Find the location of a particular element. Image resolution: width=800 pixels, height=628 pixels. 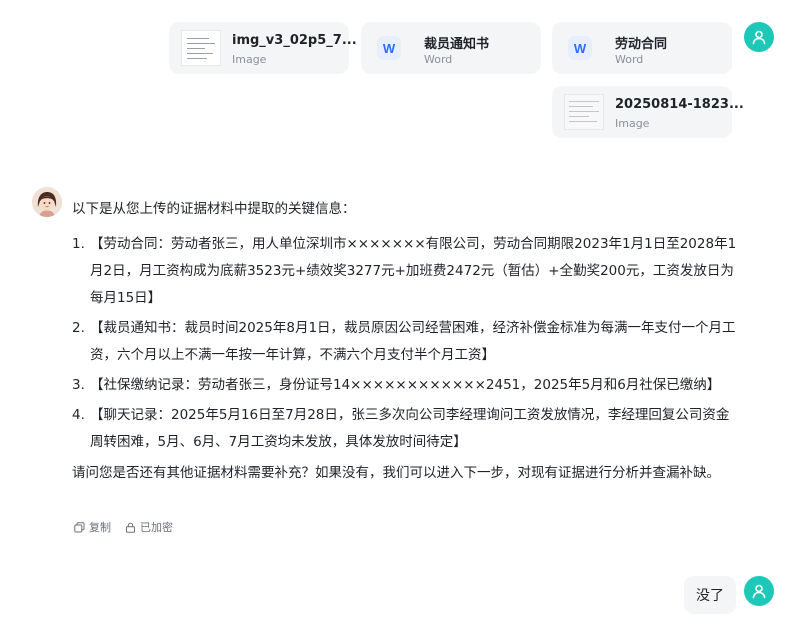

attachment-card-image-1: img_v3_02p5_7... Image is located at coordinates (263, 48).